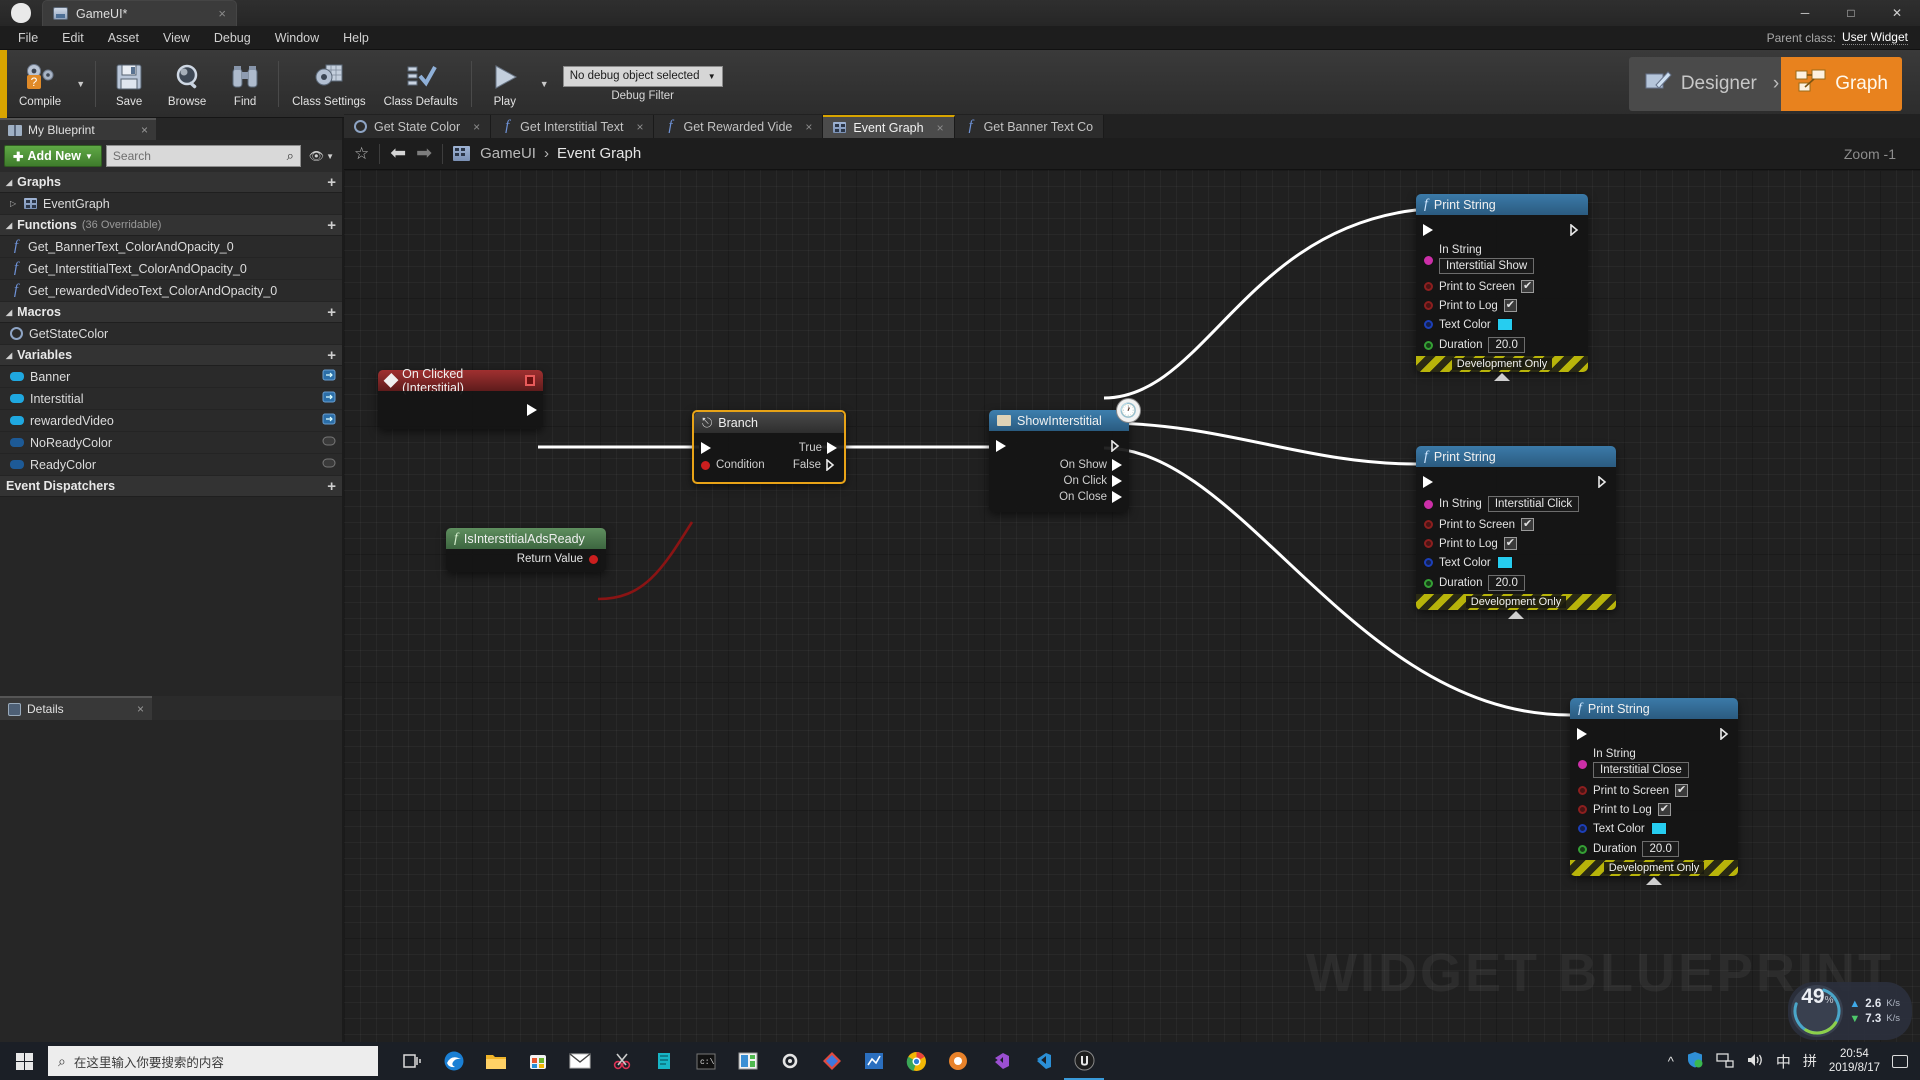 Image resolution: width=1920 pixels, height=1080 pixels. Describe the element at coordinates (171, 421) in the screenshot. I see `list-item-variable-rewardedvideo: rewardedVideo` at that location.